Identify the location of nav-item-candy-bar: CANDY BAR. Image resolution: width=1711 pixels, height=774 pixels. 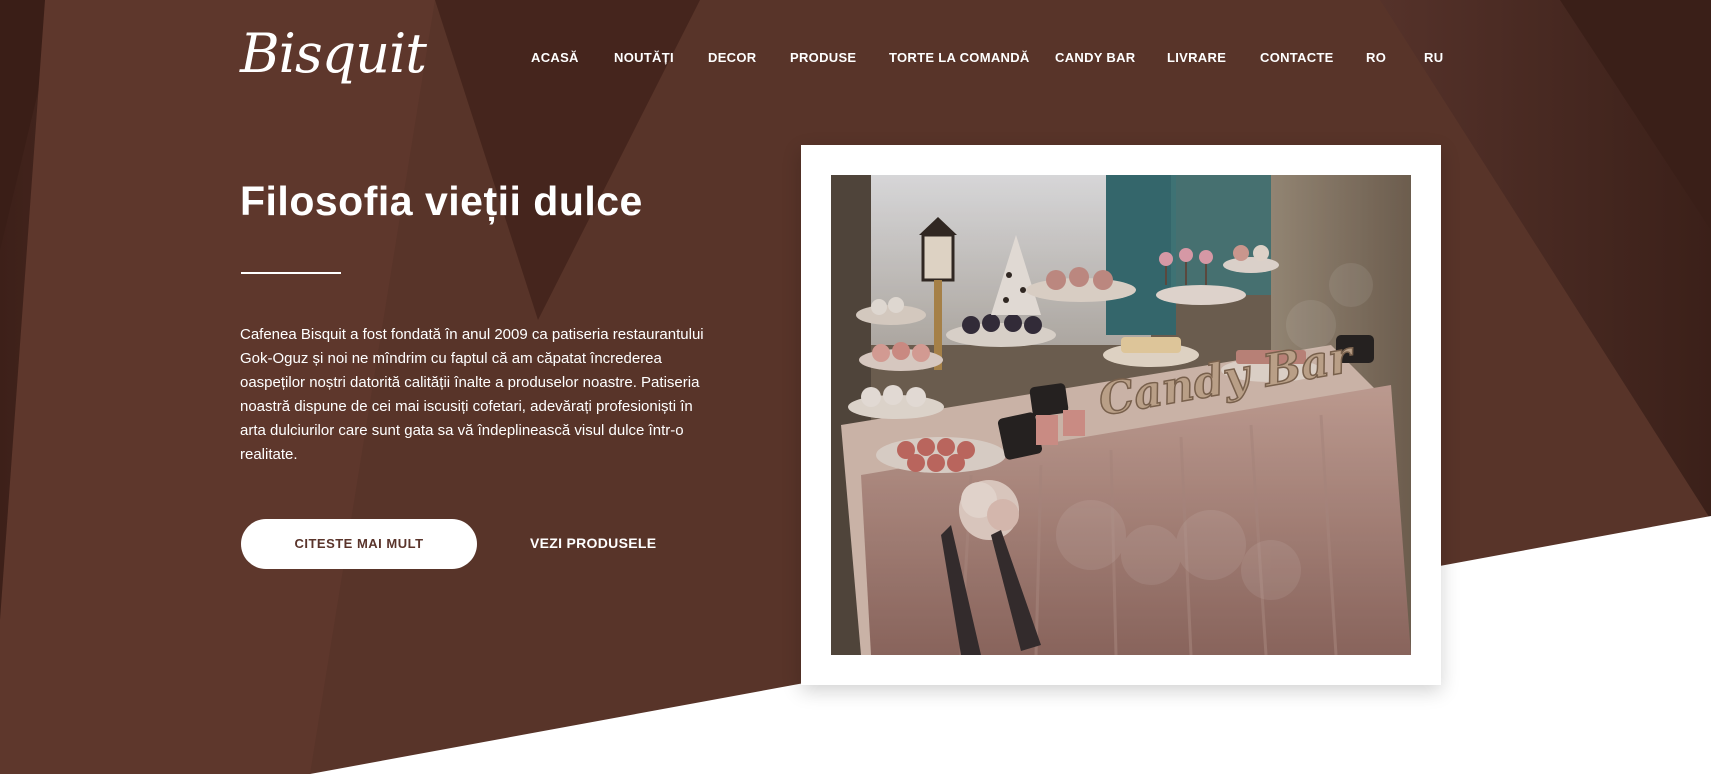
(1095, 57).